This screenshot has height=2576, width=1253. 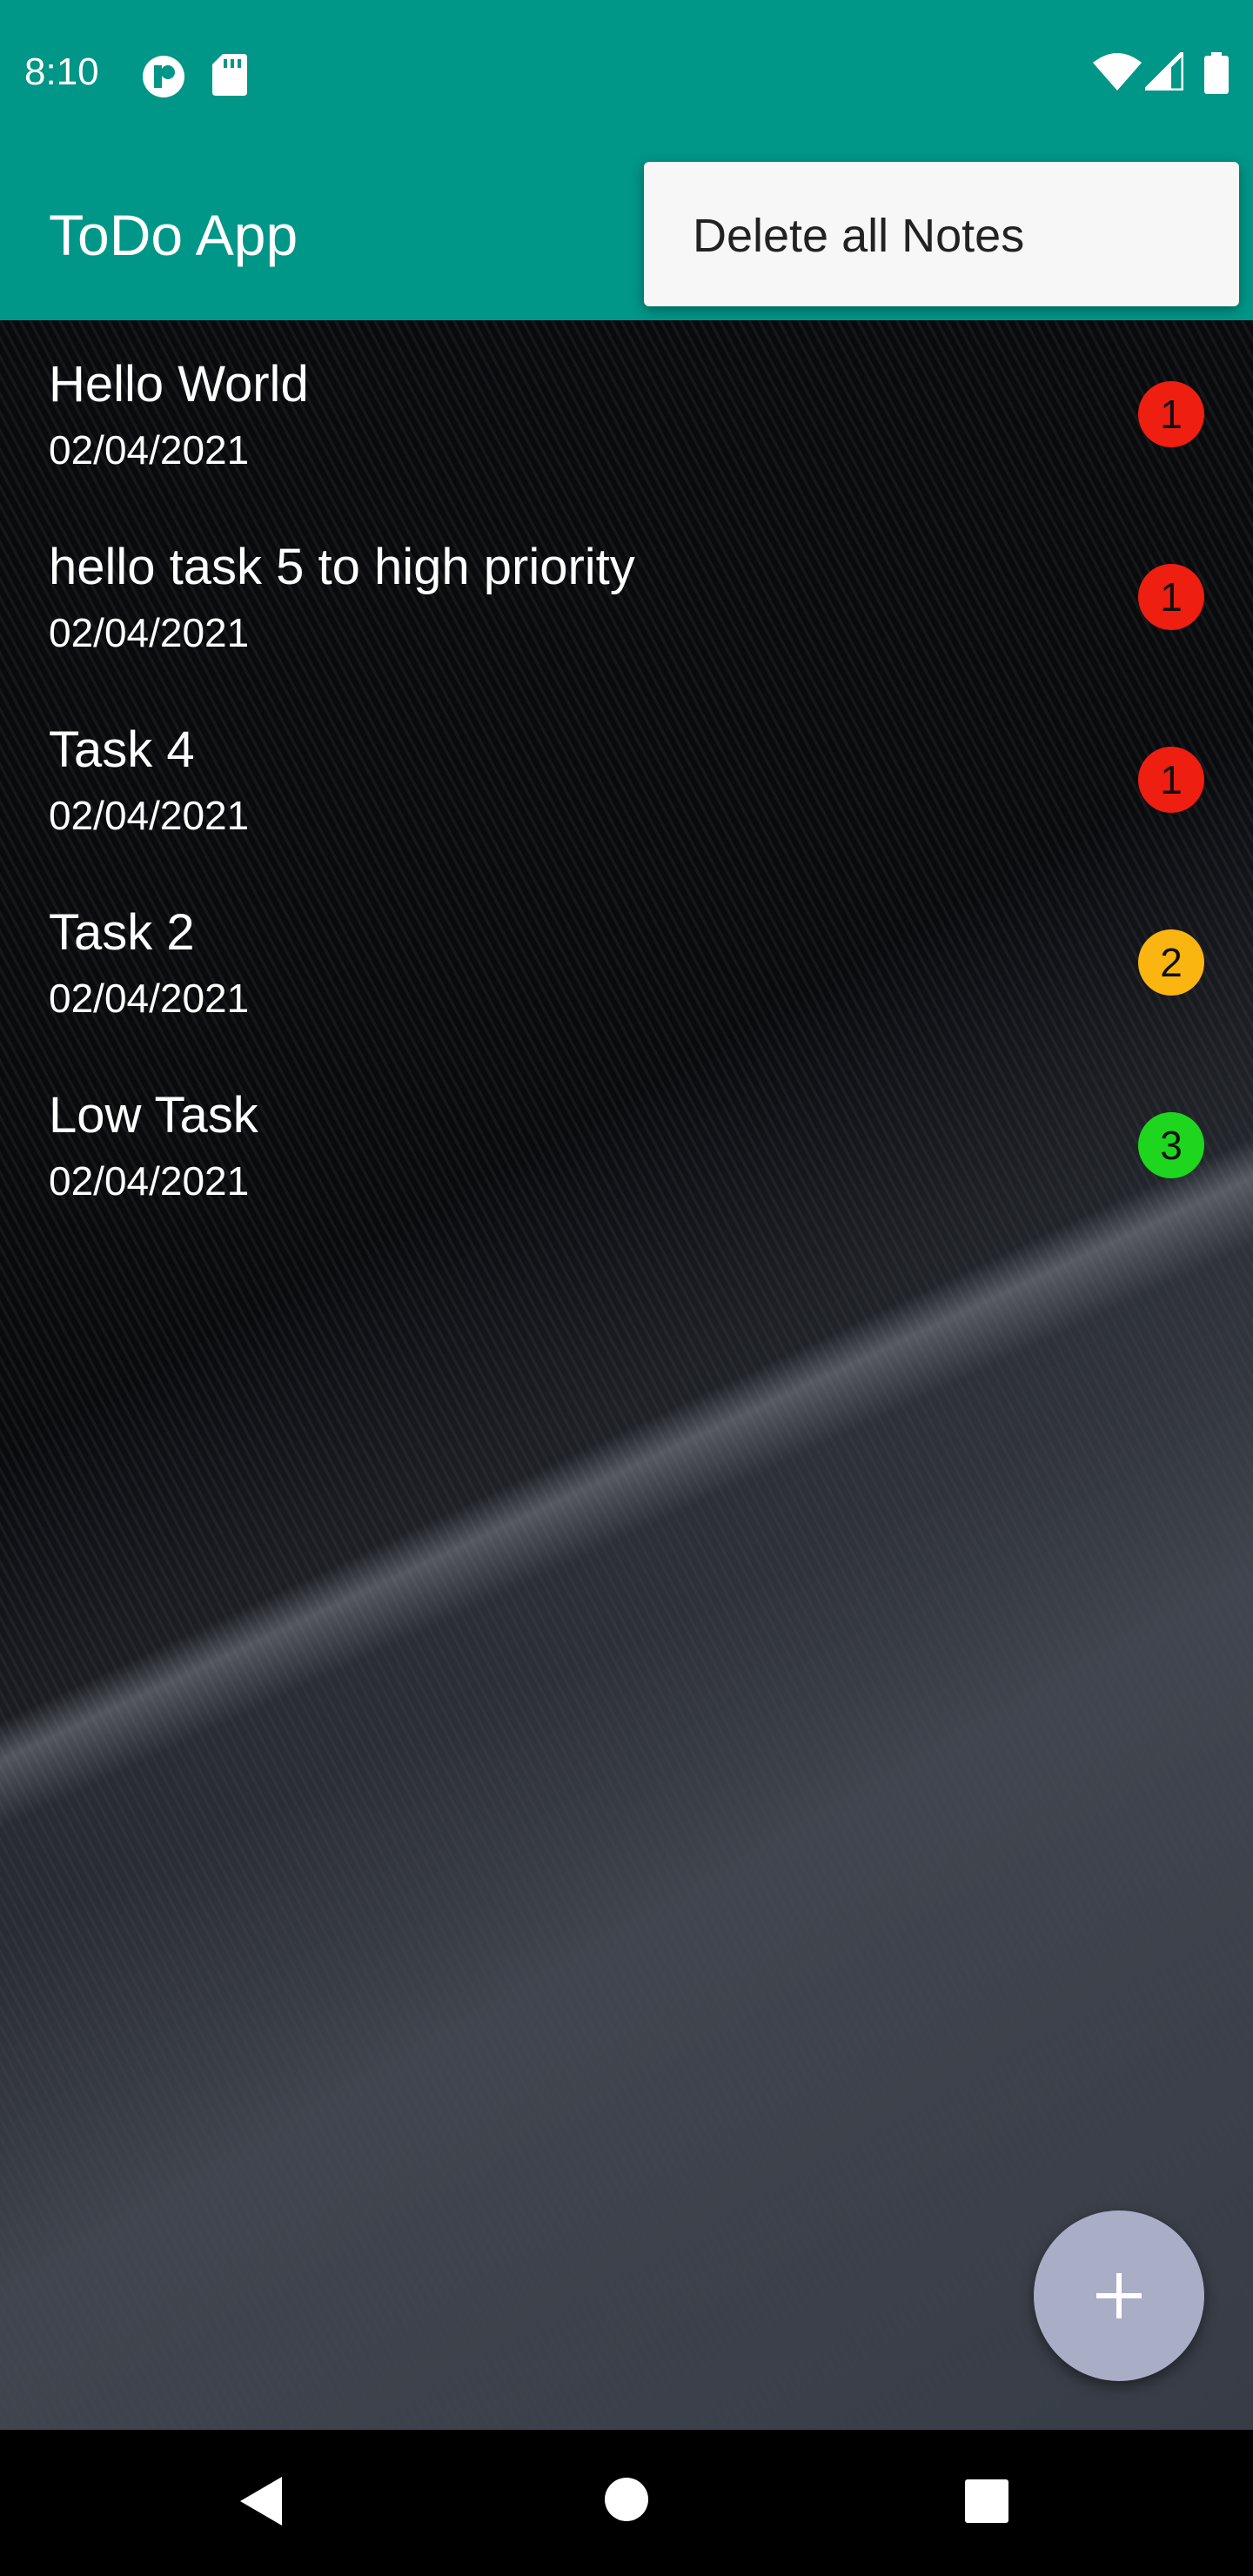 I want to click on wifi-icon, so click(x=1117, y=73).